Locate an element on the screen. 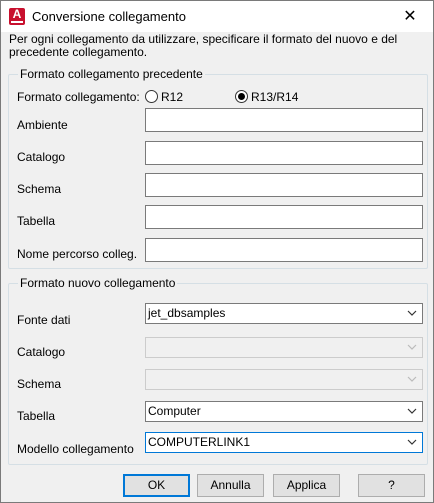 The image size is (434, 503). percorso-label: Nome percorso colleg. is located at coordinates (77, 254).